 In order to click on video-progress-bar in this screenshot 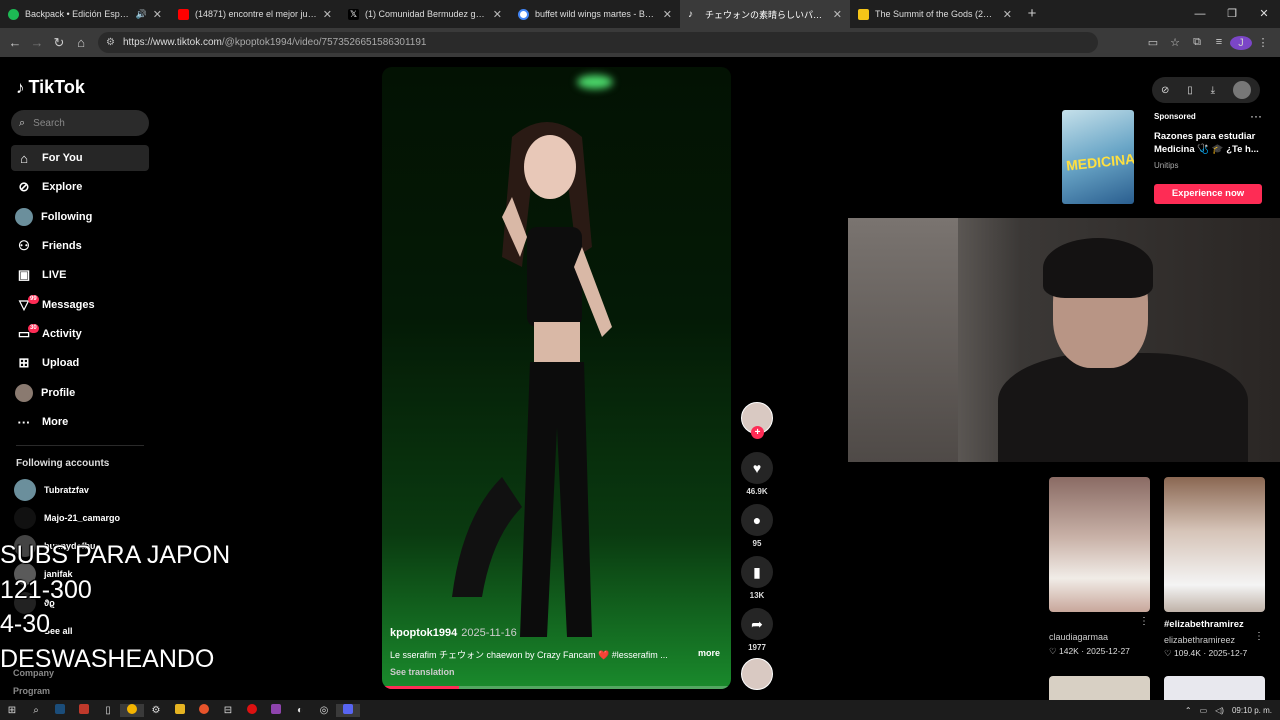, I will do `click(556, 687)`.